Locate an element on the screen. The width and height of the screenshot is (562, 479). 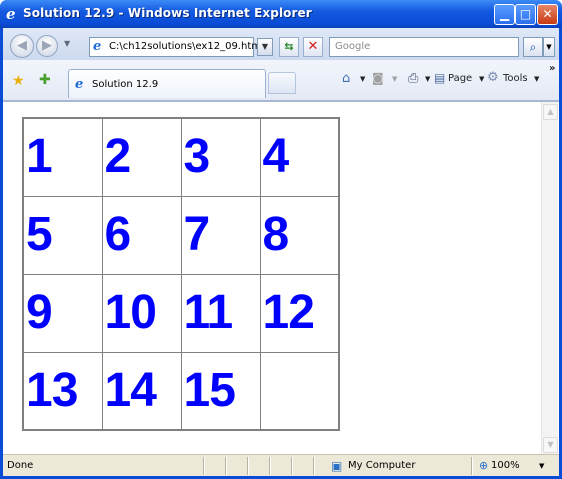
tools-menu: Tools is located at coordinates (515, 78).